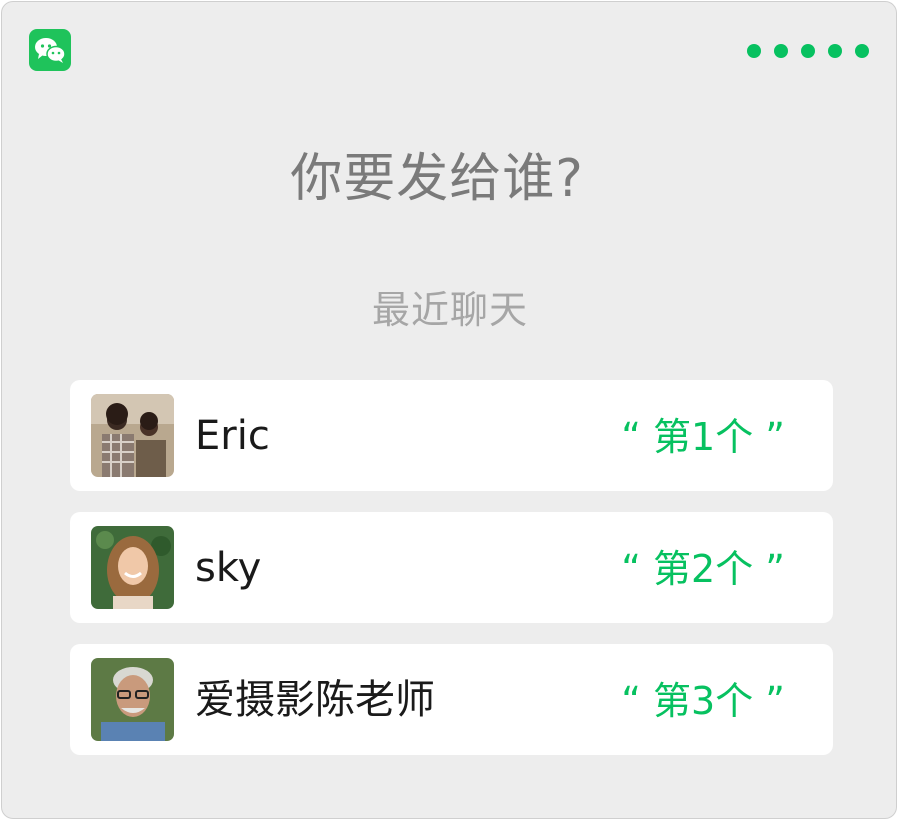 Image resolution: width=900 pixels, height=822 pixels. What do you see at coordinates (50, 50) in the screenshot?
I see `wechat-icon` at bounding box center [50, 50].